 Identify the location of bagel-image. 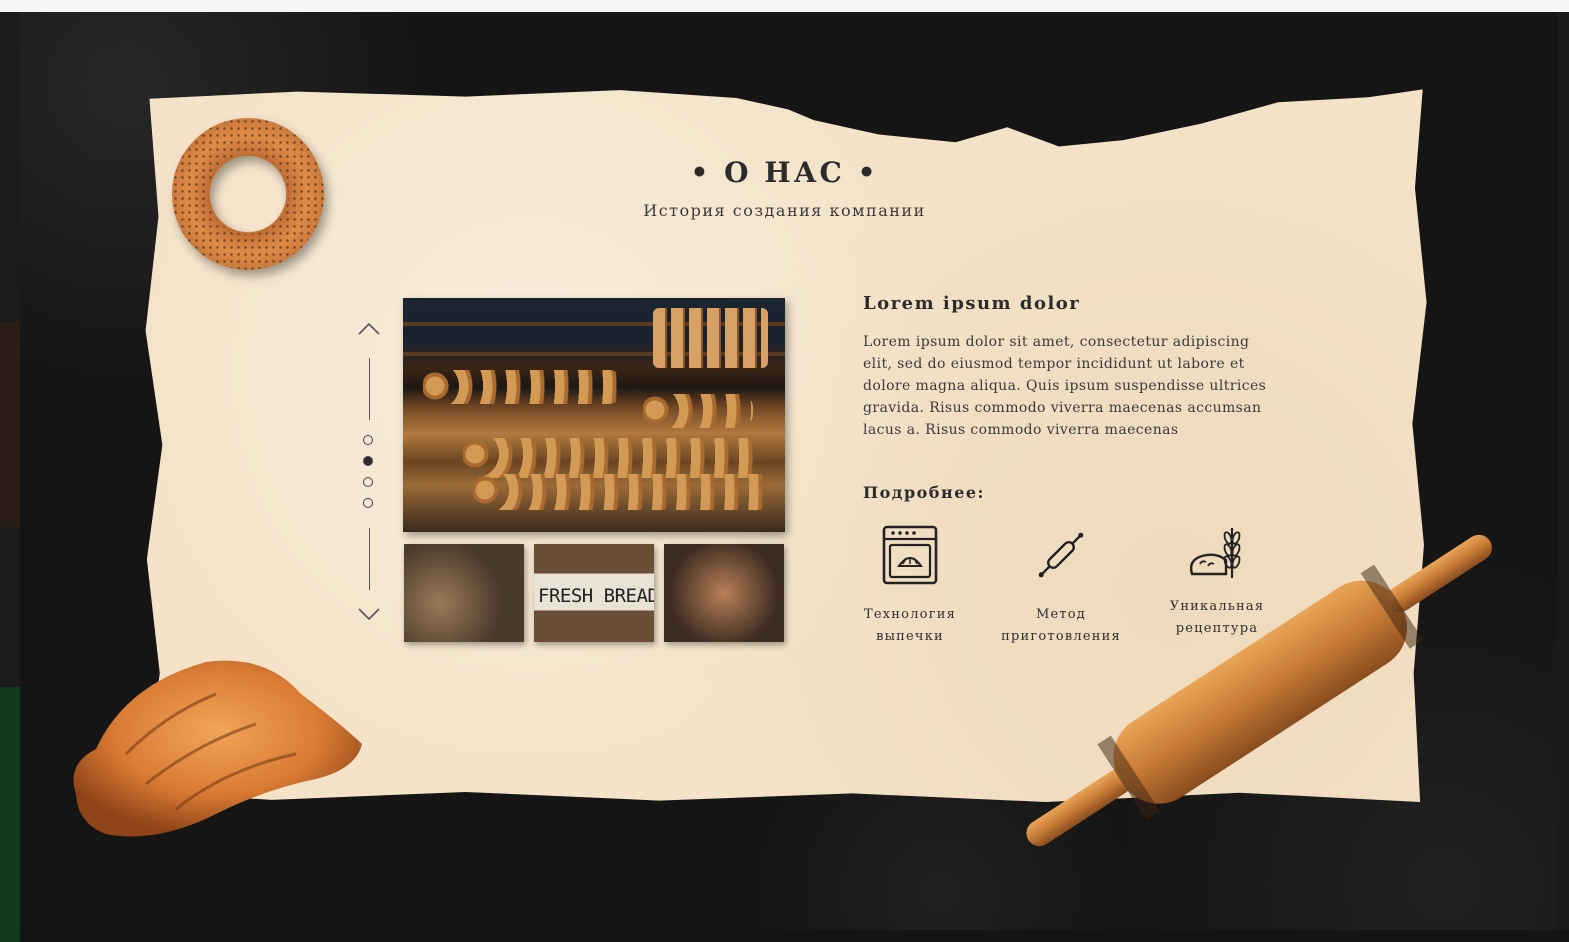
(248, 194).